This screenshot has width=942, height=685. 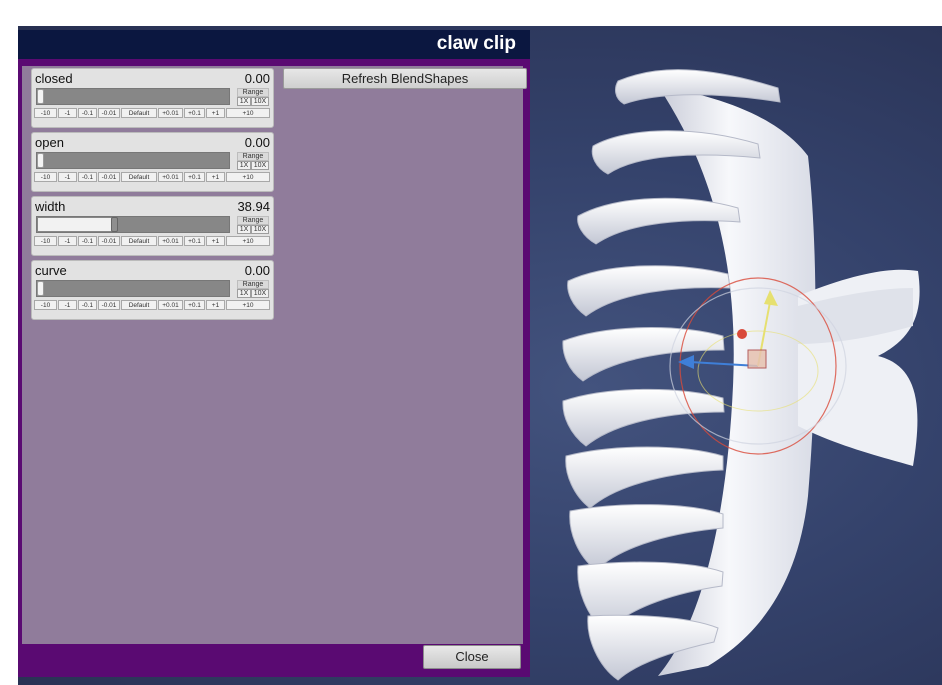 I want to click on slider-fill, so click(x=75, y=224).